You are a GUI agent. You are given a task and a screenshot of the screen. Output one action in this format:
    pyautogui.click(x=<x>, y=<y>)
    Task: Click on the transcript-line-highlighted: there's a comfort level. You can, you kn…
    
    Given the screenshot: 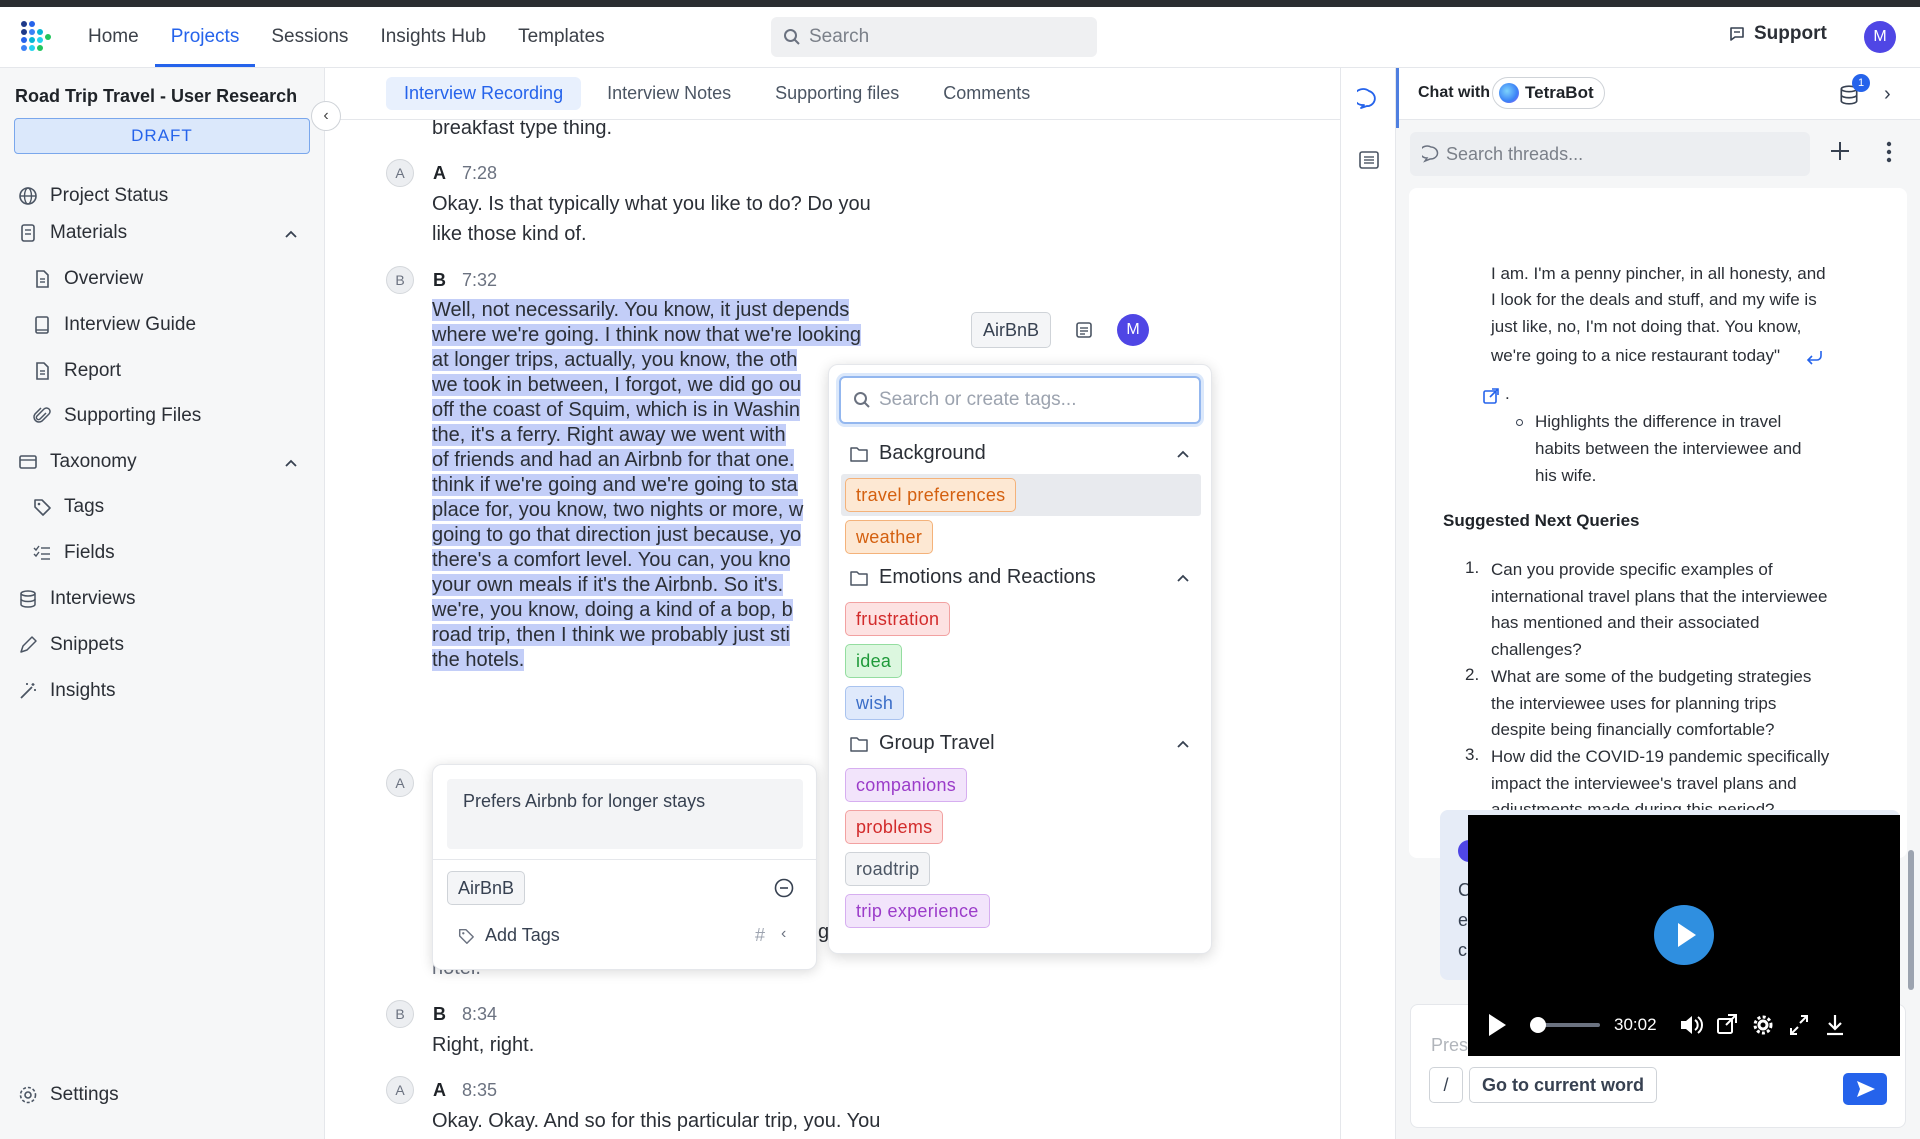 What is the action you would take?
    pyautogui.click(x=611, y=560)
    